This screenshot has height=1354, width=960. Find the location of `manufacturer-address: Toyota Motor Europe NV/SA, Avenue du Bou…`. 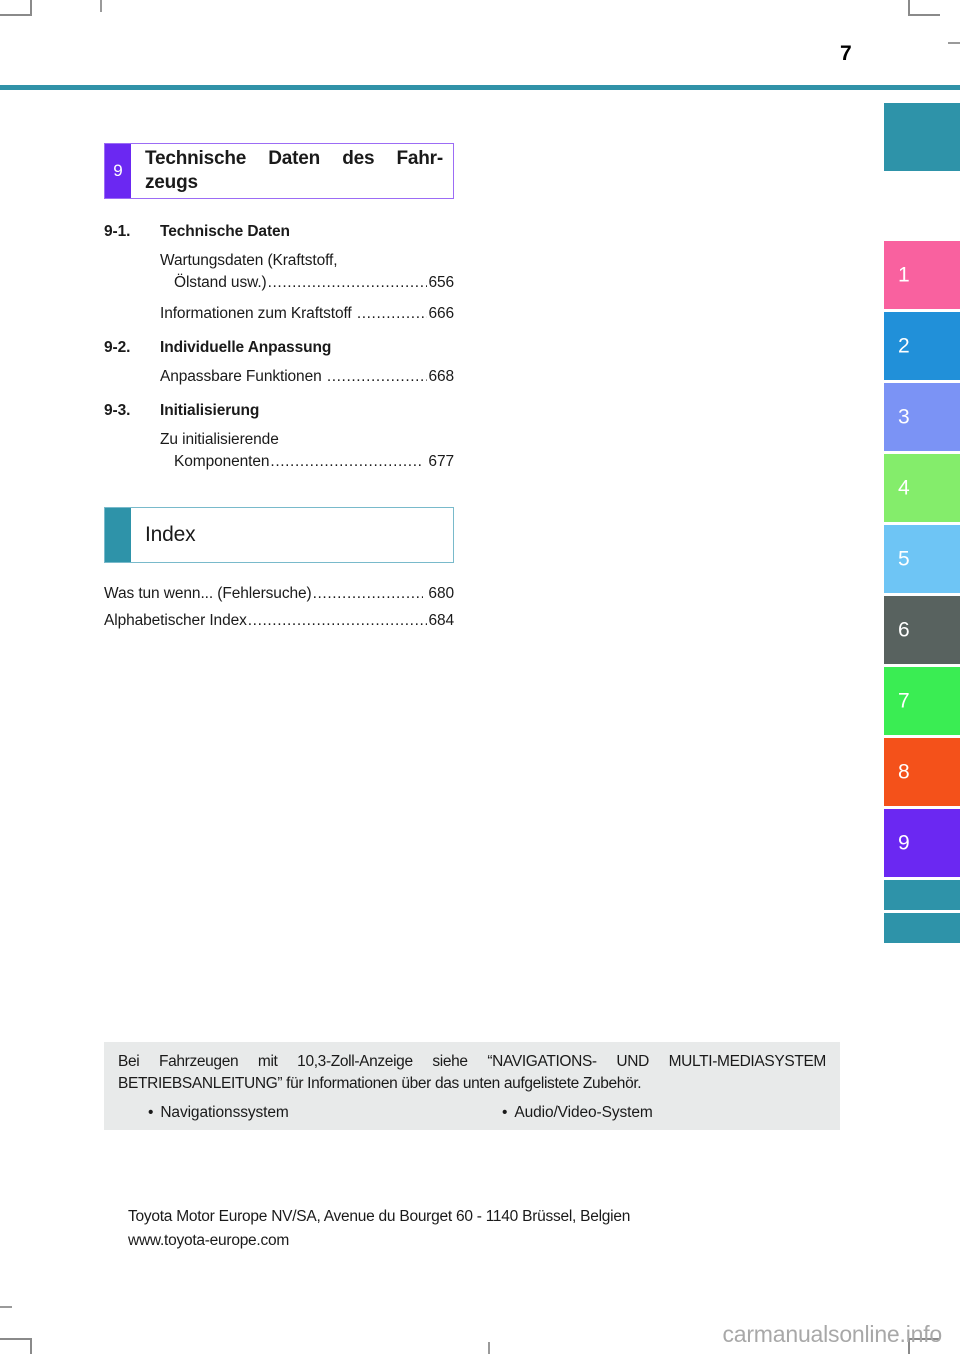

manufacturer-address: Toyota Motor Europe NV/SA, Avenue du Bou… is located at coordinates (508, 1229).